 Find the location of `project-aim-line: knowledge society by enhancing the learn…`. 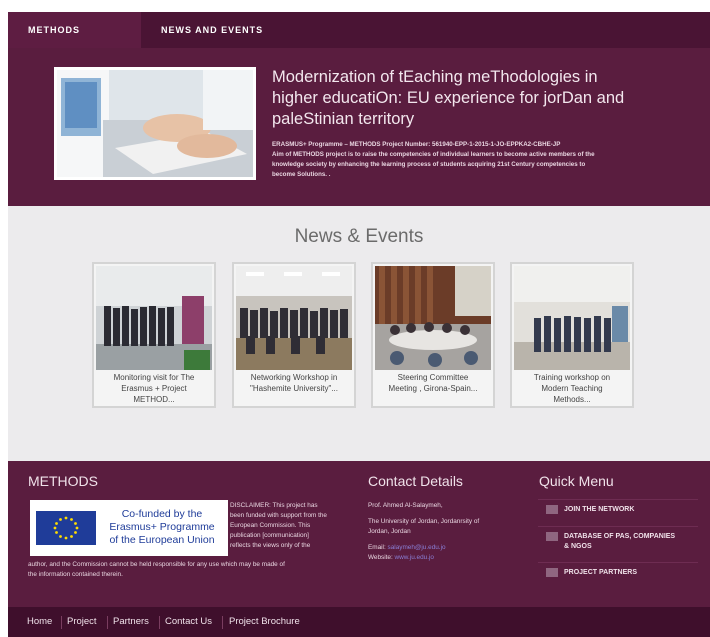

project-aim-line: knowledge society by enhancing the learn… is located at coordinates (429, 164).